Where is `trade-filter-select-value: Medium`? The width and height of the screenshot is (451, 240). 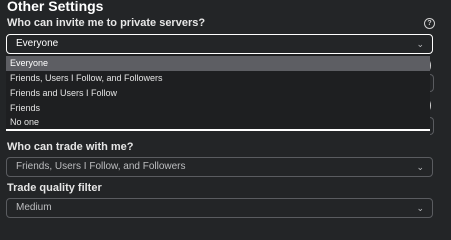
trade-filter-select-value: Medium is located at coordinates (34, 207).